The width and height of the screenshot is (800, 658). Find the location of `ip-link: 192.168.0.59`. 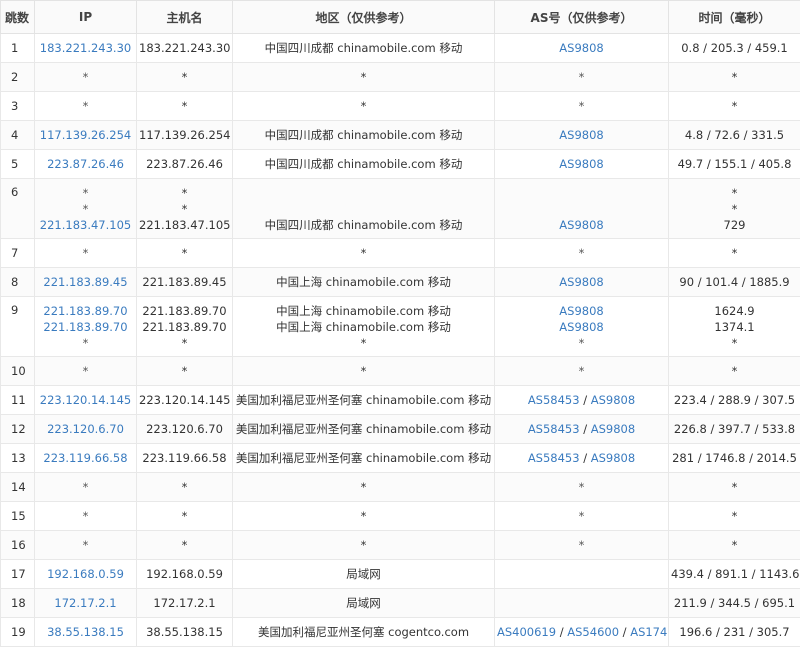

ip-link: 192.168.0.59 is located at coordinates (85, 574).